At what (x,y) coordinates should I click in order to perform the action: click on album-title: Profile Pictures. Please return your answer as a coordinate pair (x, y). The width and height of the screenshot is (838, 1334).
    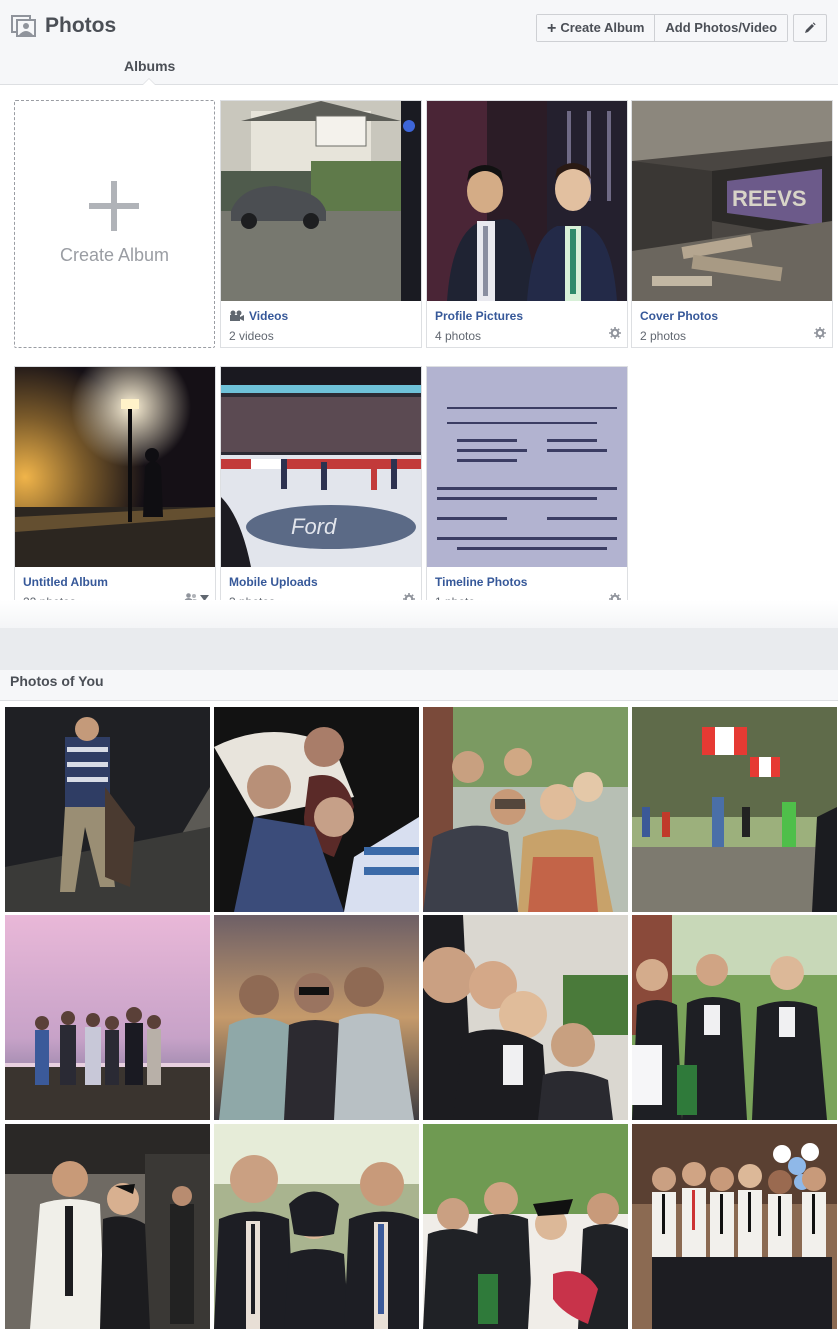
    Looking at the image, I should click on (479, 316).